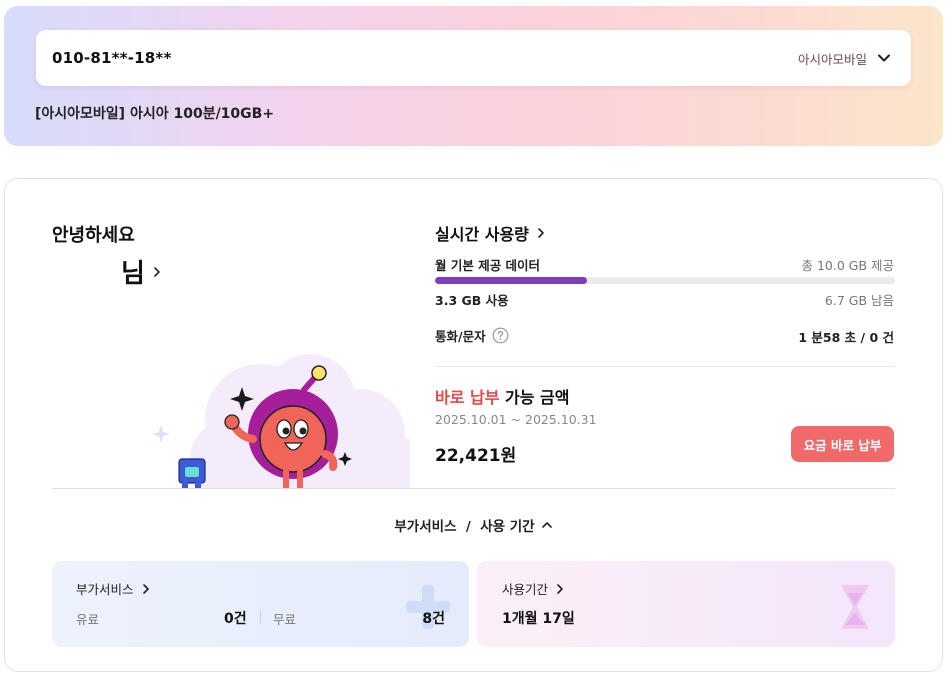  I want to click on services-period-toggle: 부가서비스 / 사용 기간, so click(473, 525).